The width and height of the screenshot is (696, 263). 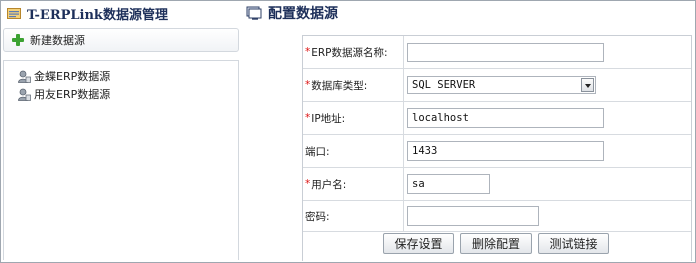 What do you see at coordinates (418, 243) in the screenshot?
I see `save-settings-button: 保存设置` at bounding box center [418, 243].